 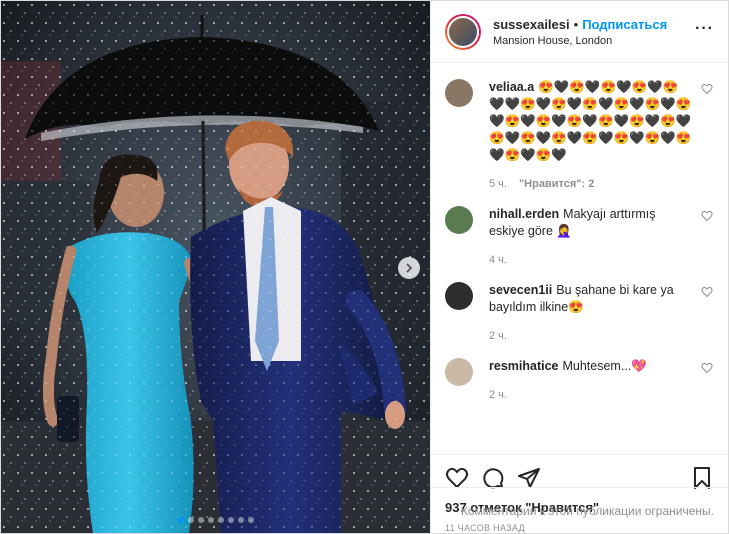 What do you see at coordinates (498, 260) in the screenshot?
I see `comment-time: 4 ч.` at bounding box center [498, 260].